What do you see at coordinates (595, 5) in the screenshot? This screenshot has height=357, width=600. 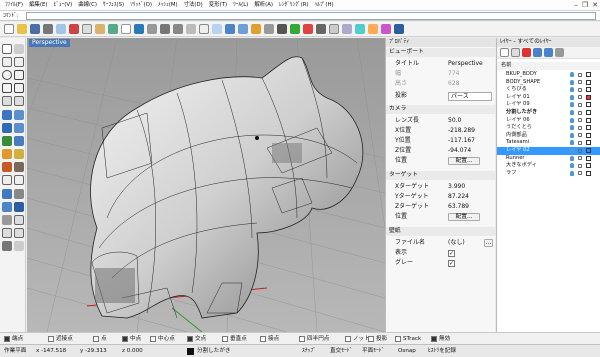 I see `close-icon: ✕` at bounding box center [595, 5].